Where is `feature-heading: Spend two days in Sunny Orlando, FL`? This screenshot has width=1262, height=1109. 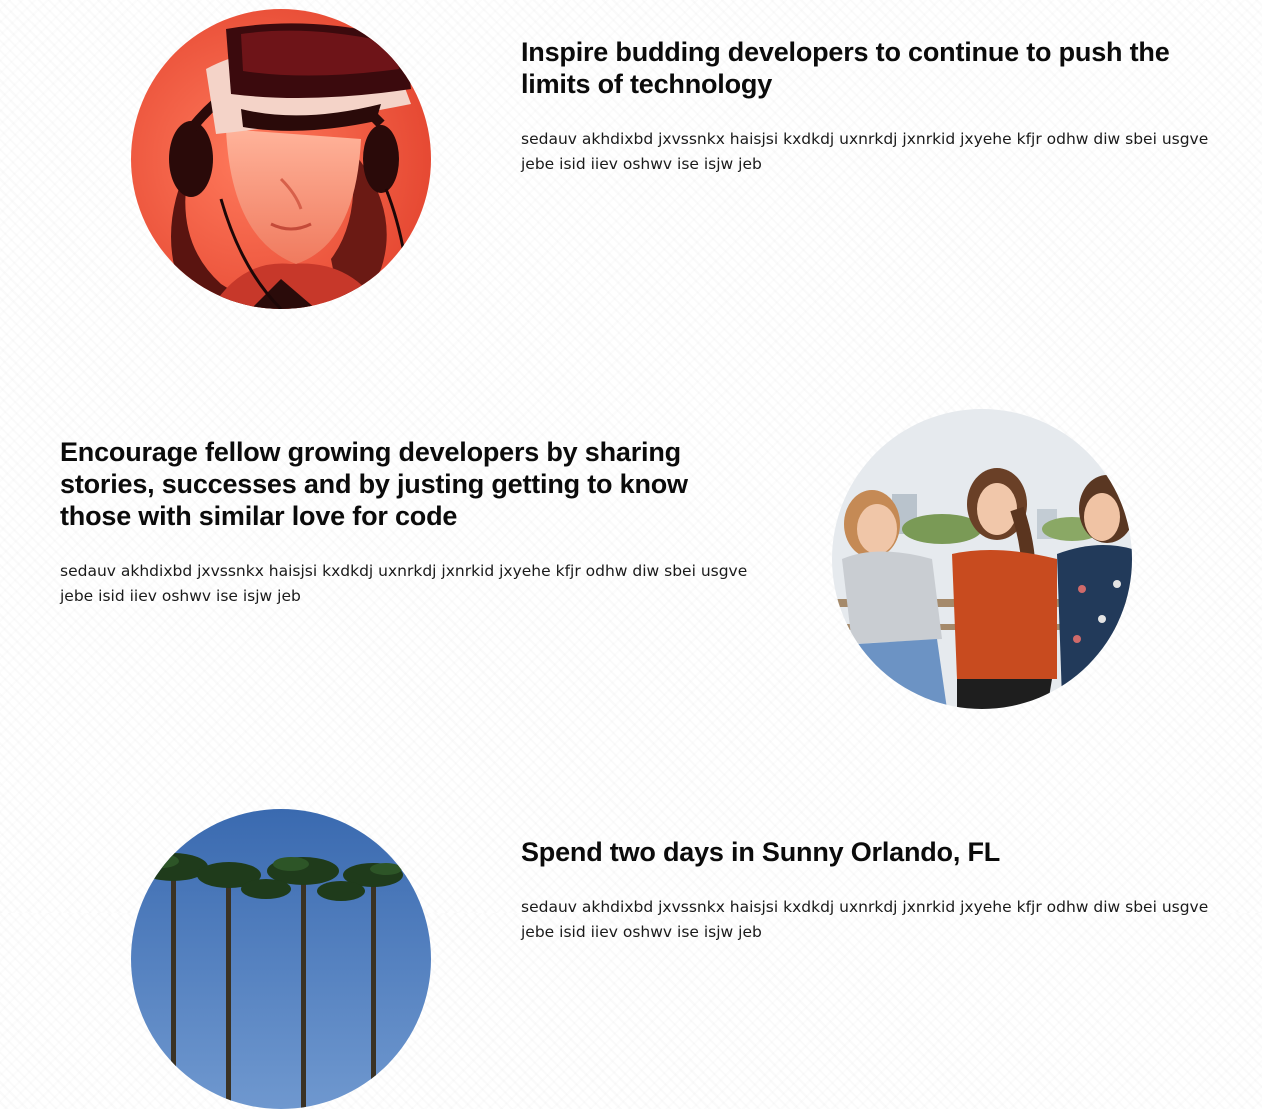 feature-heading: Spend two days in Sunny Orlando, FL is located at coordinates (761, 852).